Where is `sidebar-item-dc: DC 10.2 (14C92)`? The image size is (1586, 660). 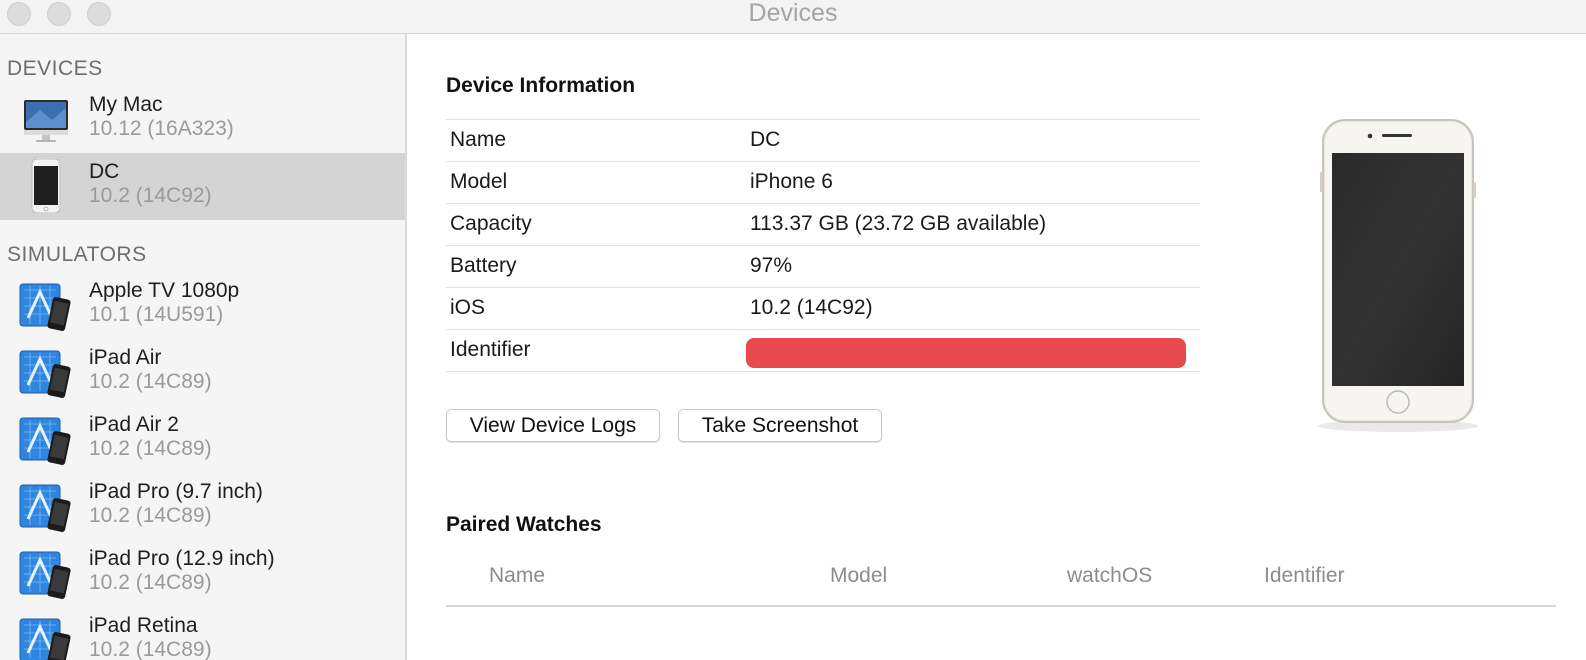
sidebar-item-dc: DC 10.2 (14C92) is located at coordinates (202, 186).